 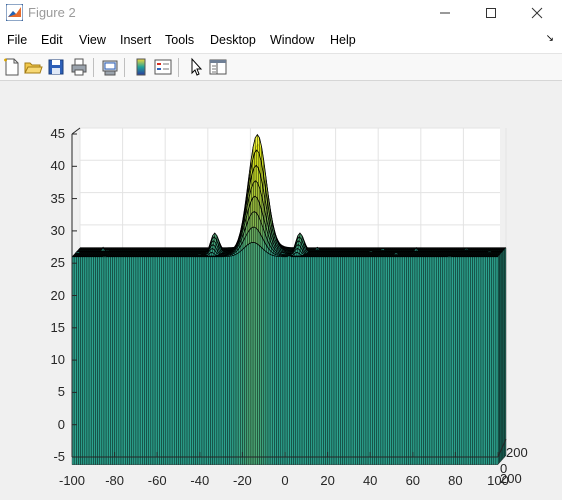 I want to click on maximize-button, so click(x=491, y=13).